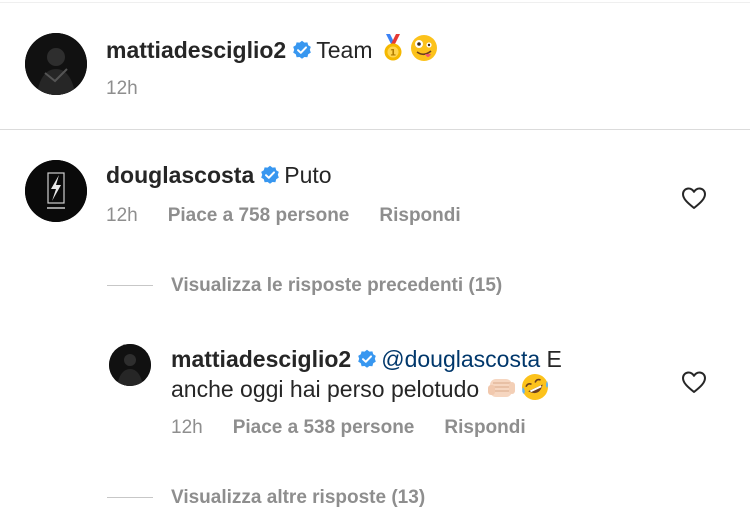 The image size is (750, 527). What do you see at coordinates (554, 359) in the screenshot?
I see `reply-body-tail: E` at bounding box center [554, 359].